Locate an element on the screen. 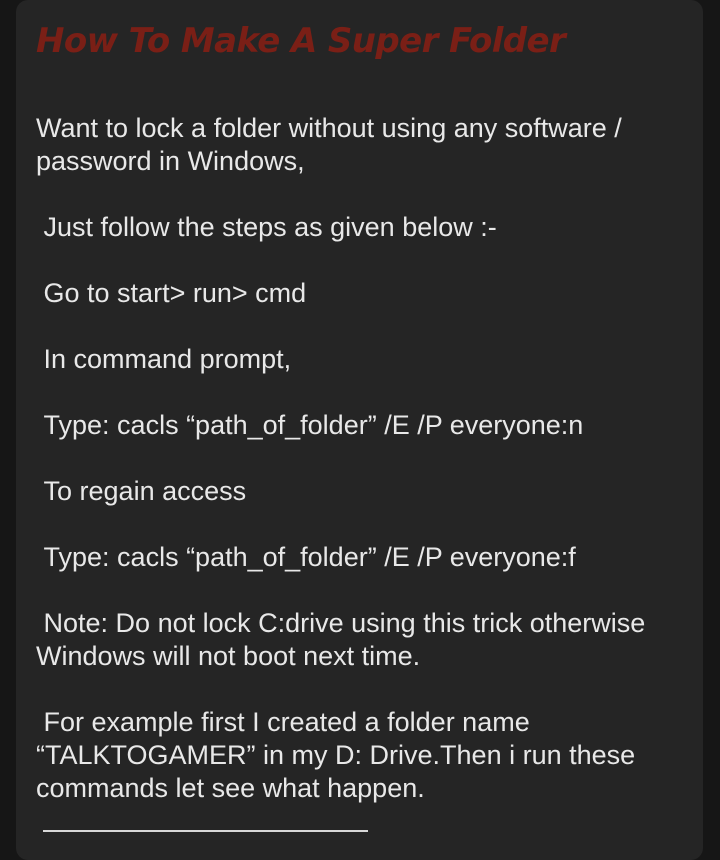 This screenshot has height=860, width=720. divider-line is located at coordinates (205, 831).